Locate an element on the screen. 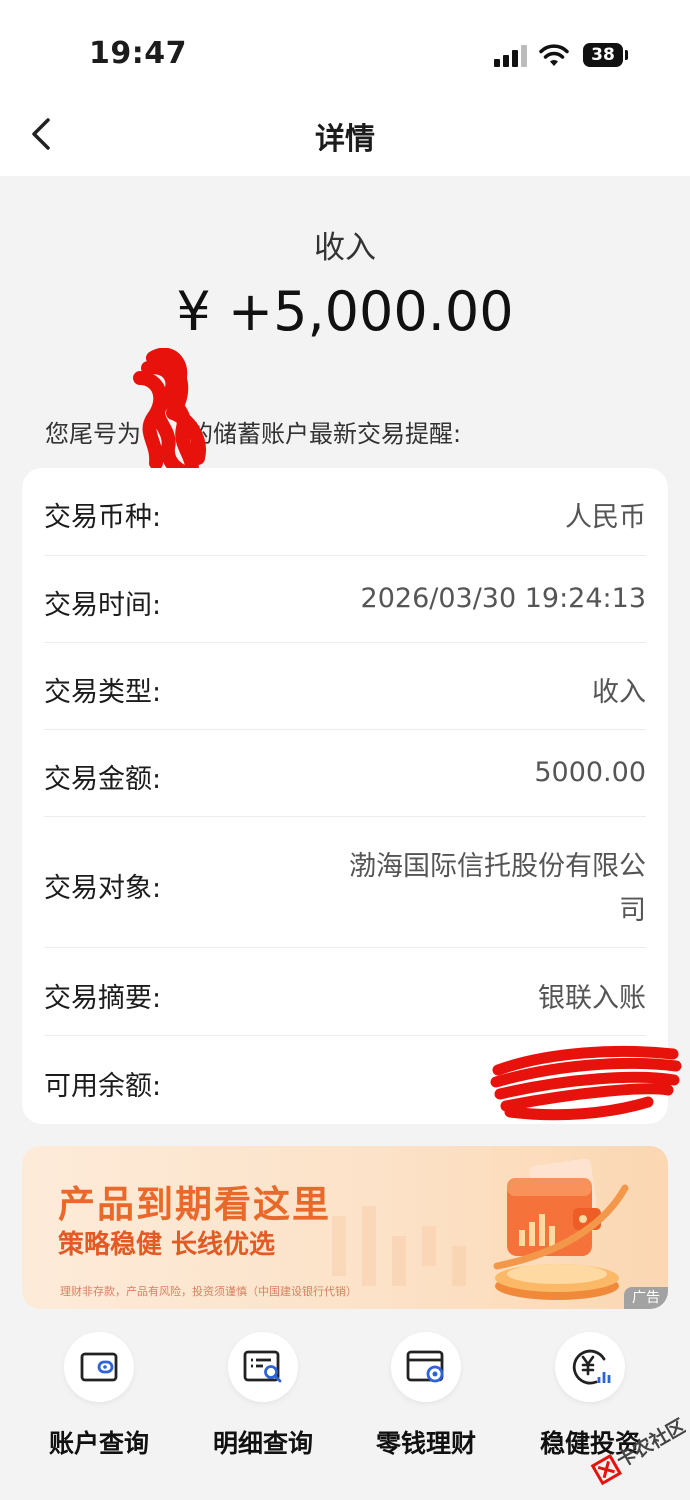 The height and width of the screenshot is (1500, 690). community-watermark: 卡农社区 is located at coordinates (638, 1450).